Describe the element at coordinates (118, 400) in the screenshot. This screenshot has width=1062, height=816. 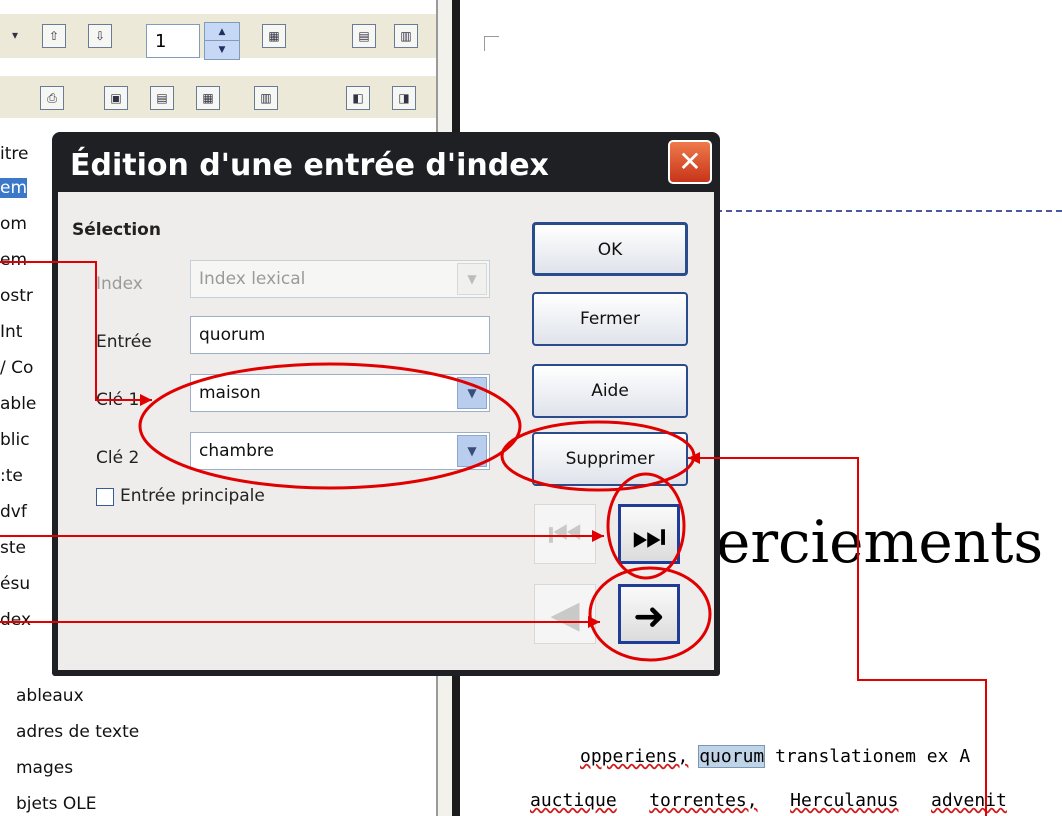
I see `key1-label: Clé 1` at that location.